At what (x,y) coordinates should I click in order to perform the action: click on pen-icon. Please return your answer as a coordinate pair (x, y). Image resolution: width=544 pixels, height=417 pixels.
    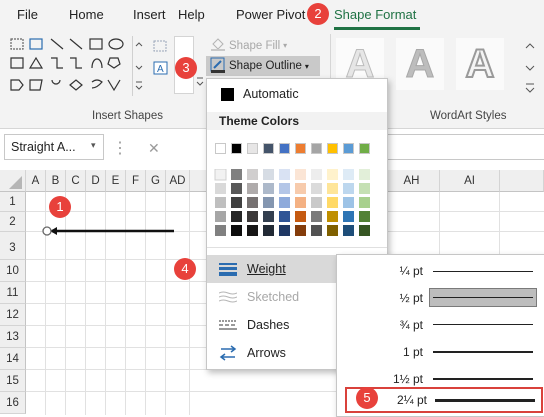
    Looking at the image, I should click on (218, 66).